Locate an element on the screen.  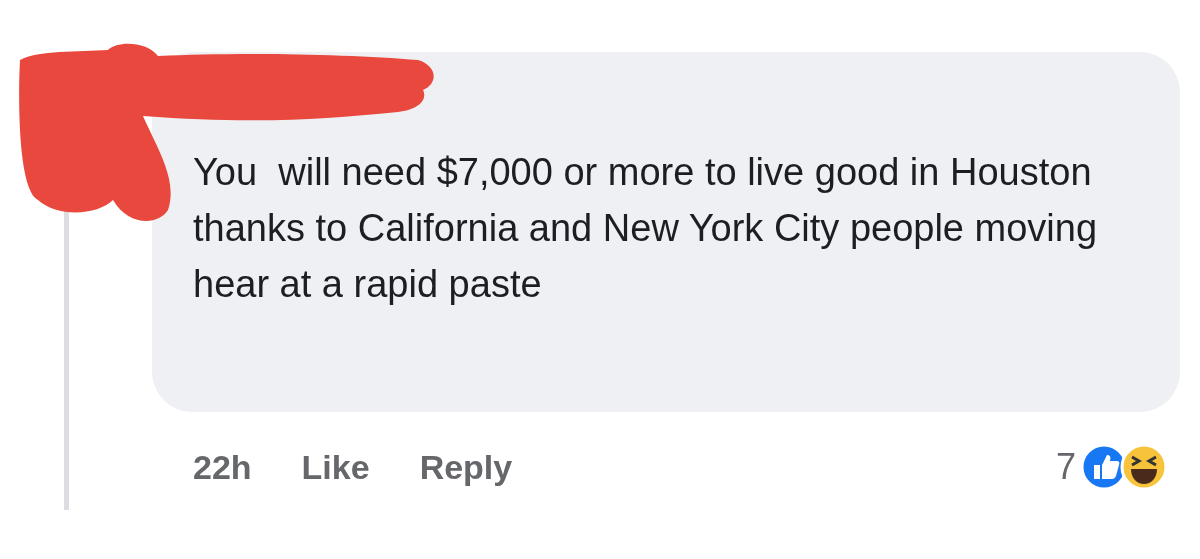
reaction-count: 7 is located at coordinates (1065, 467).